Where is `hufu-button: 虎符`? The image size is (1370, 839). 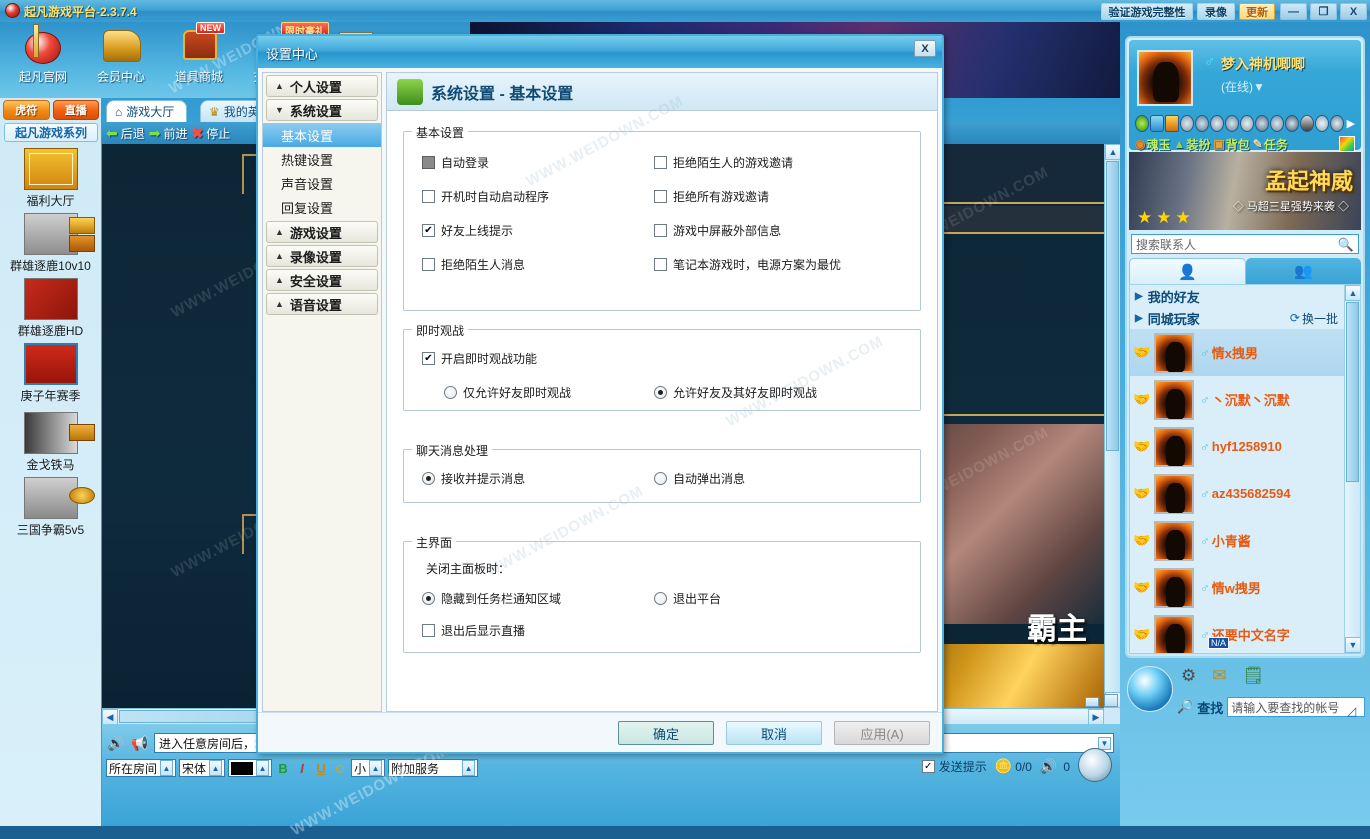
hufu-button: 虎符 is located at coordinates (26, 110).